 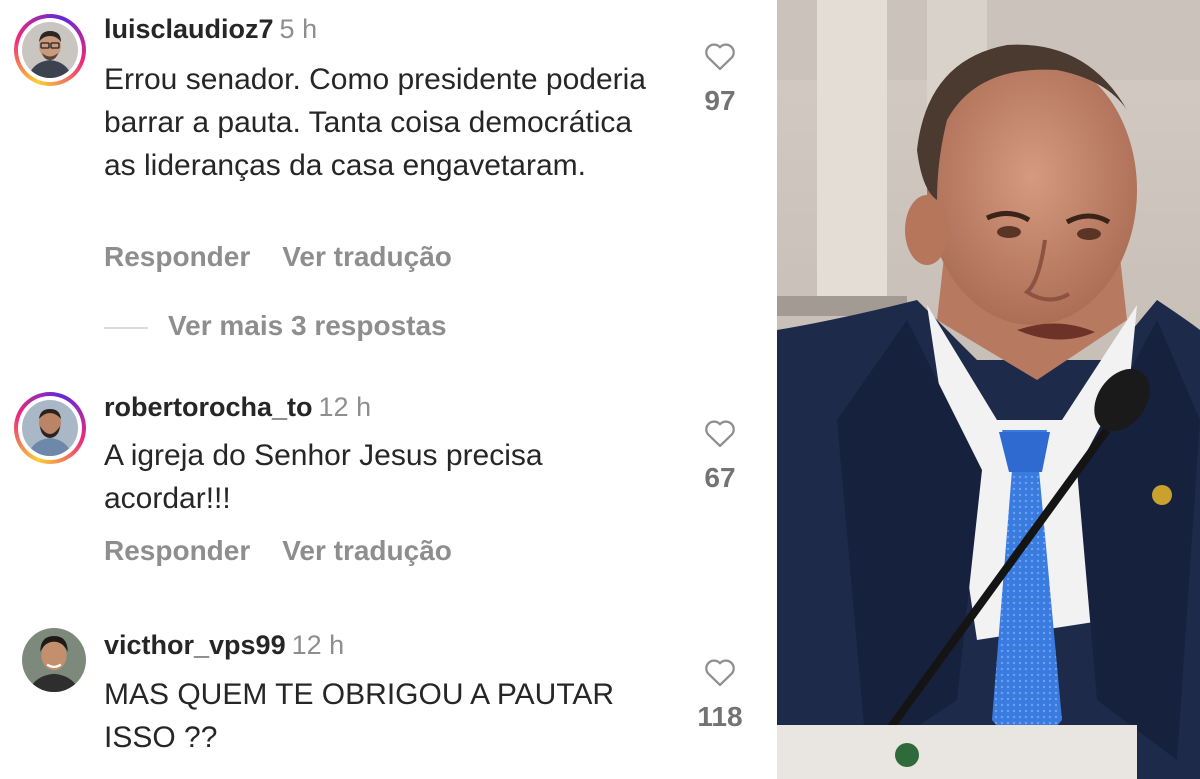 I want to click on view-more-replies-button: Ver mais 3 respostas, so click(x=275, y=326).